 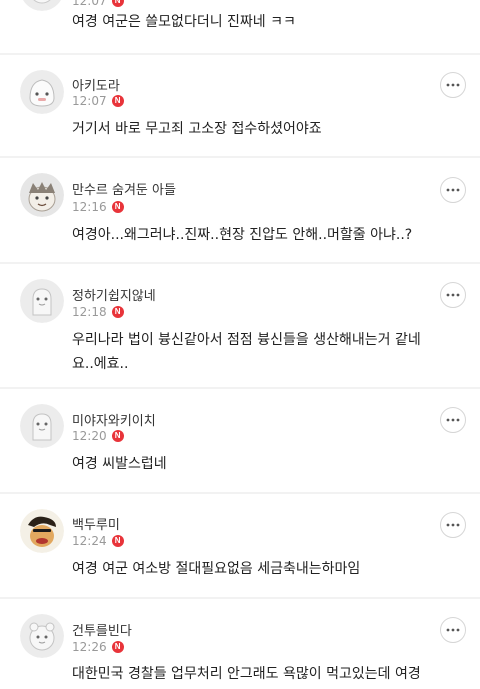 I want to click on comment-item: 미야자와키이치 12:20 N 여경 씨발스럽네, so click(x=240, y=440).